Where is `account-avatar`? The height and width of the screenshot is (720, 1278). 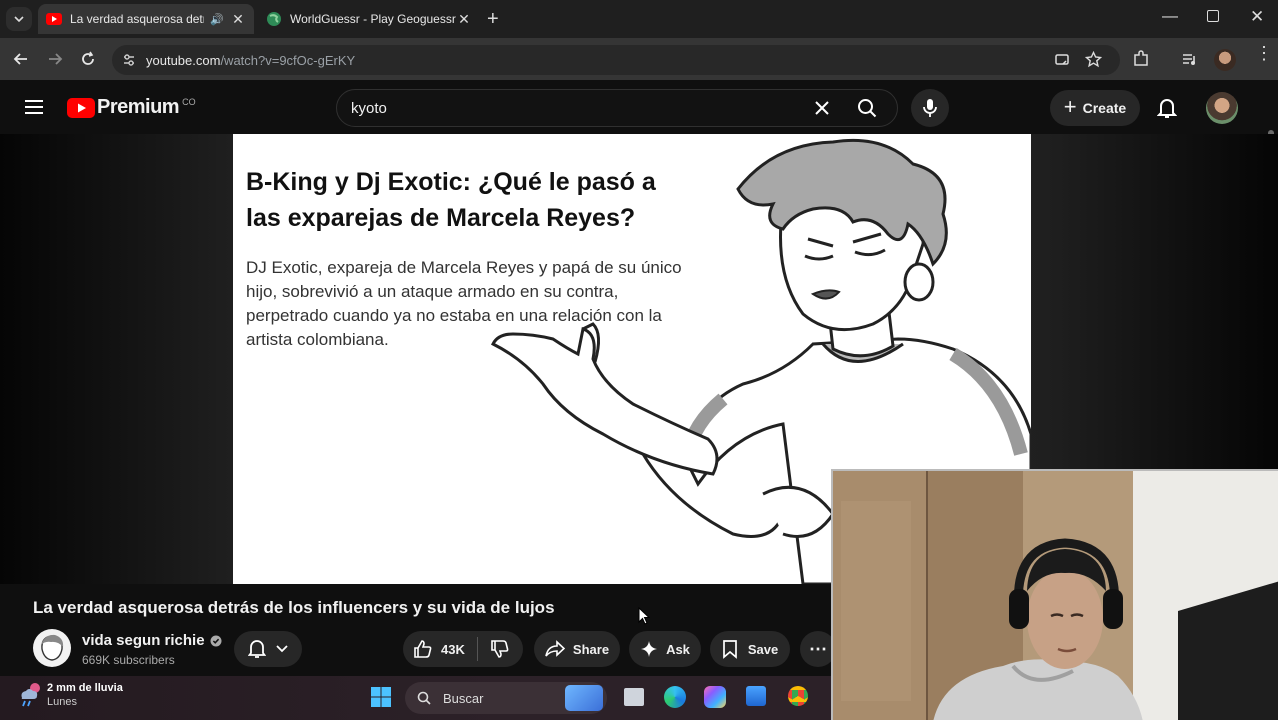 account-avatar is located at coordinates (1222, 108).